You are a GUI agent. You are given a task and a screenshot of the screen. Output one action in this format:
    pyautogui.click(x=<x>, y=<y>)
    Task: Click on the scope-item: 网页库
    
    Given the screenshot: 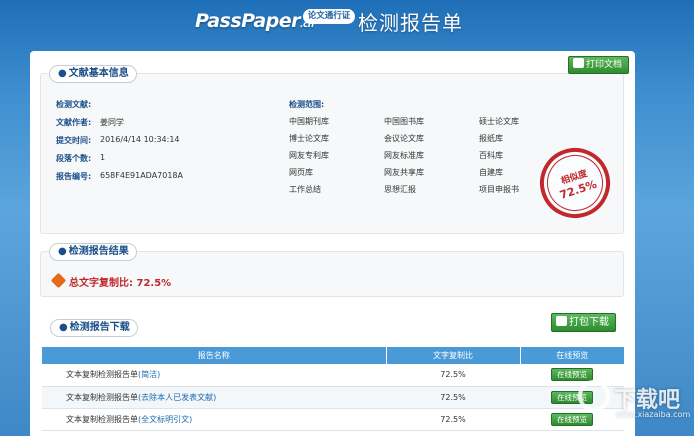 What is the action you would take?
    pyautogui.click(x=301, y=172)
    